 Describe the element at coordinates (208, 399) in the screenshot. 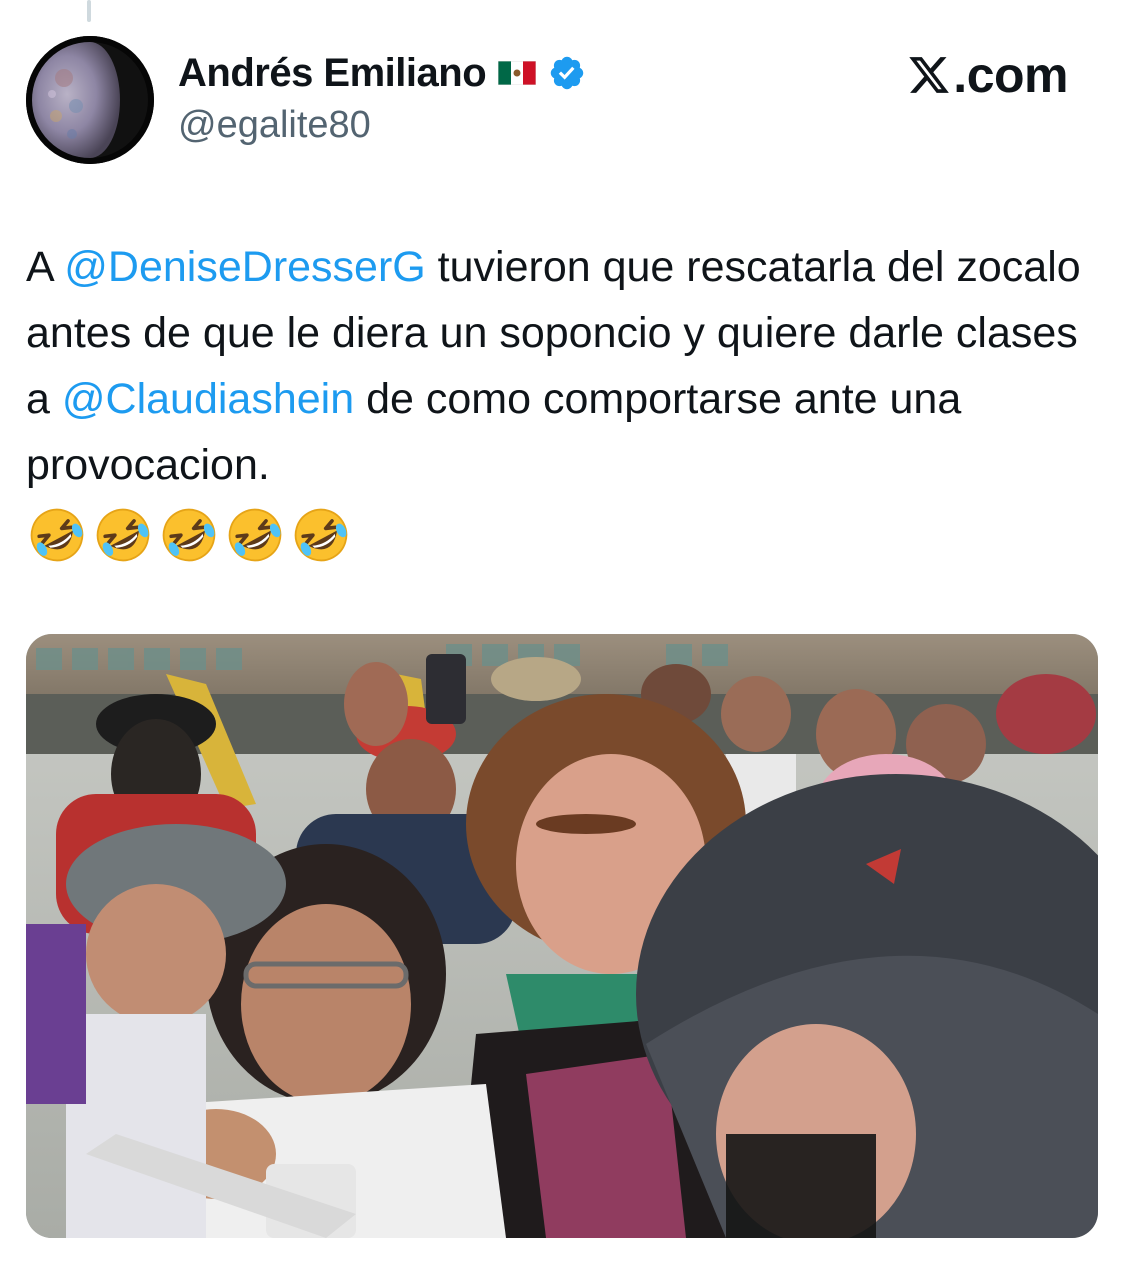

I see `mention-link: @Claudiashein` at that location.